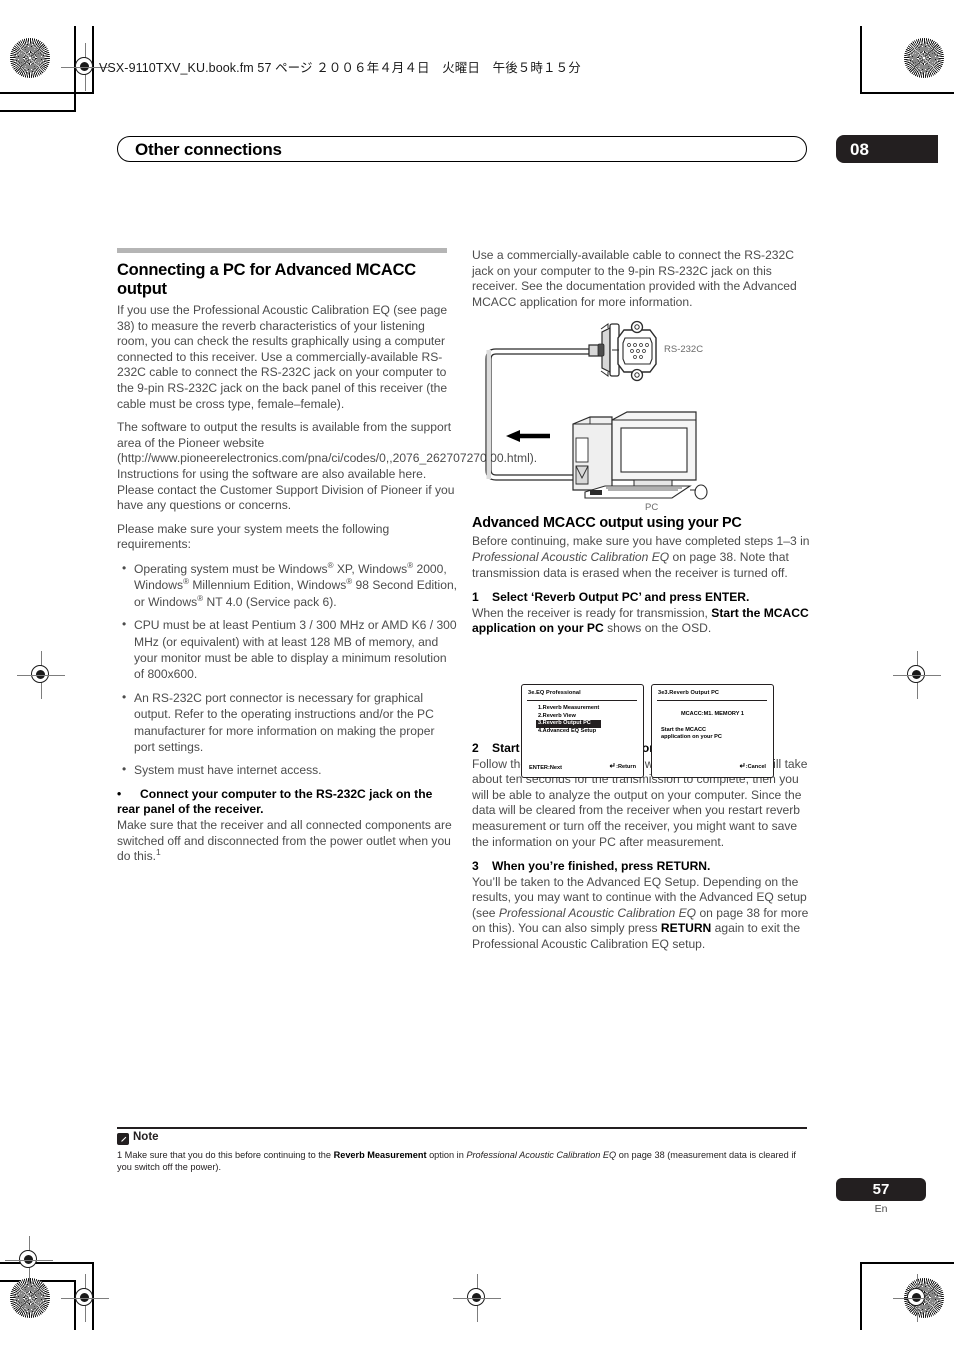 This screenshot has width=954, height=1351. What do you see at coordinates (475, 866) in the screenshot?
I see `step-3-number: 3` at bounding box center [475, 866].